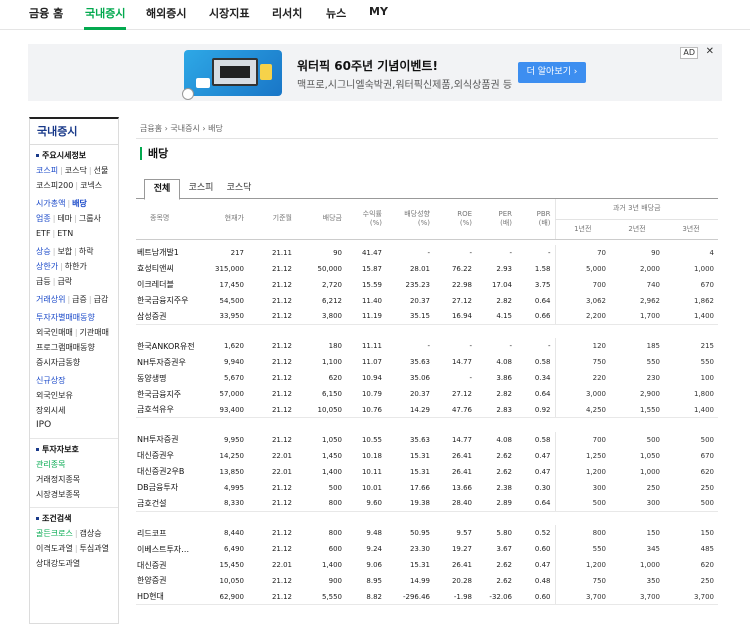  I want to click on sidebar-item-ipo: IPO, so click(43, 425).